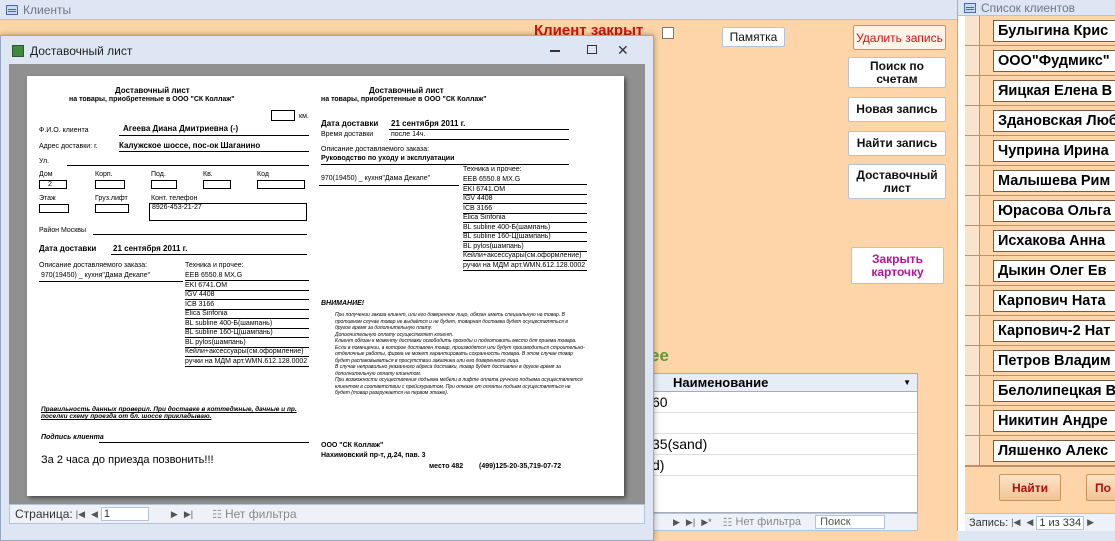  Describe the element at coordinates (1054, 361) in the screenshot. I see `client-name: Петров Владим` at that location.